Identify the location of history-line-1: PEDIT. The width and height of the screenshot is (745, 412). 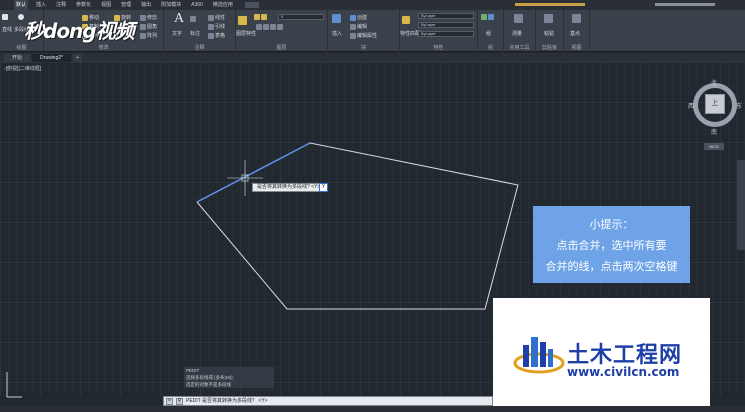
(229, 370).